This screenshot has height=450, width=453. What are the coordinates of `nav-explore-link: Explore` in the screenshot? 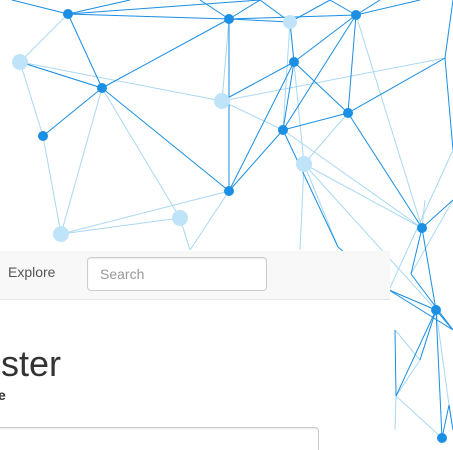 It's located at (31, 272).